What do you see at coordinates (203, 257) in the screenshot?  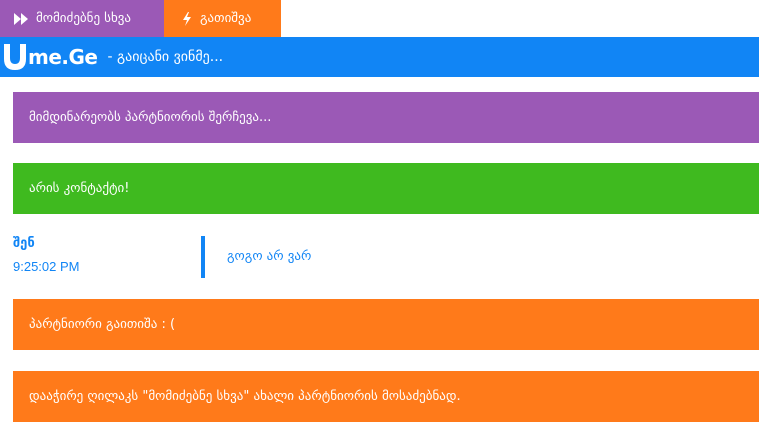 I see `message-divider` at bounding box center [203, 257].